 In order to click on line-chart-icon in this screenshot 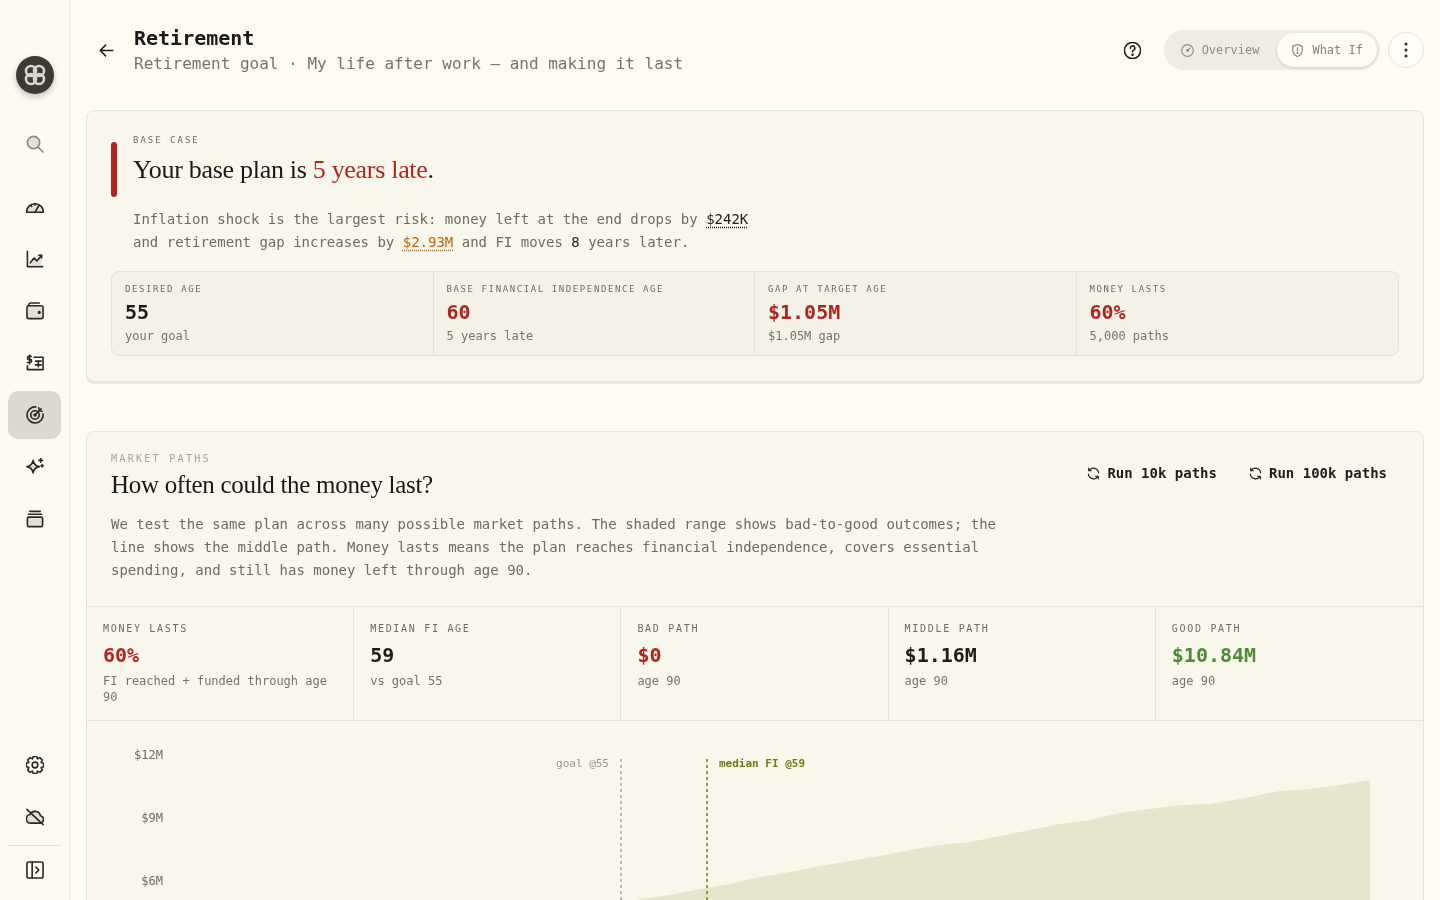, I will do `click(34, 259)`.